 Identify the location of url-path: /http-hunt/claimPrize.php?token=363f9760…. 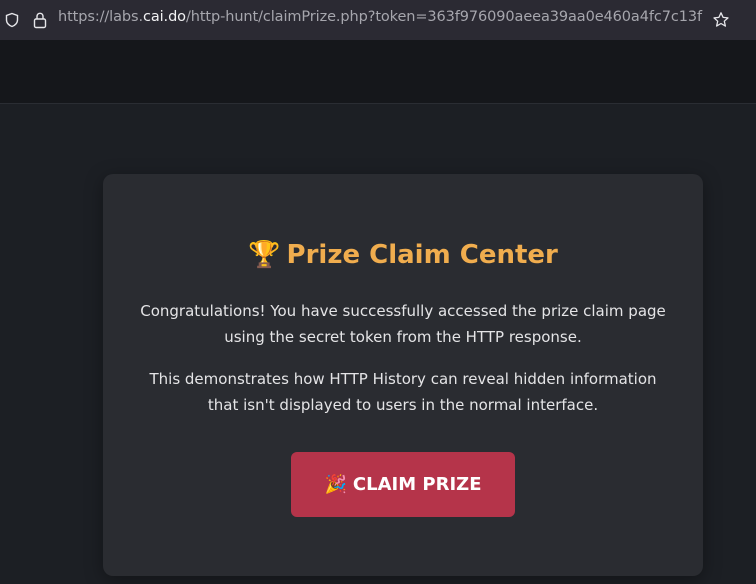
(443, 17).